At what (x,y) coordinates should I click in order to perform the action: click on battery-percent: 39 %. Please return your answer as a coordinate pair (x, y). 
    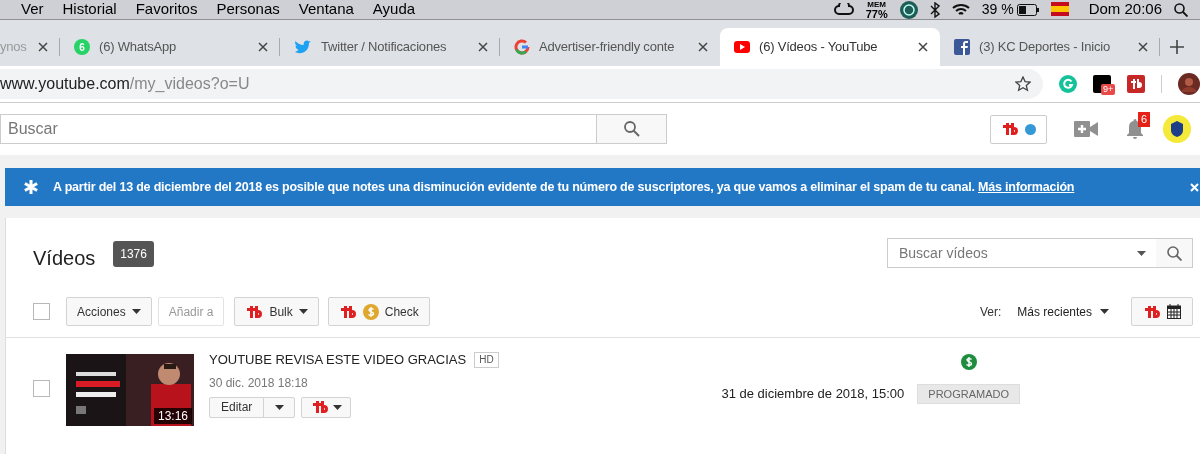
    Looking at the image, I should click on (997, 9).